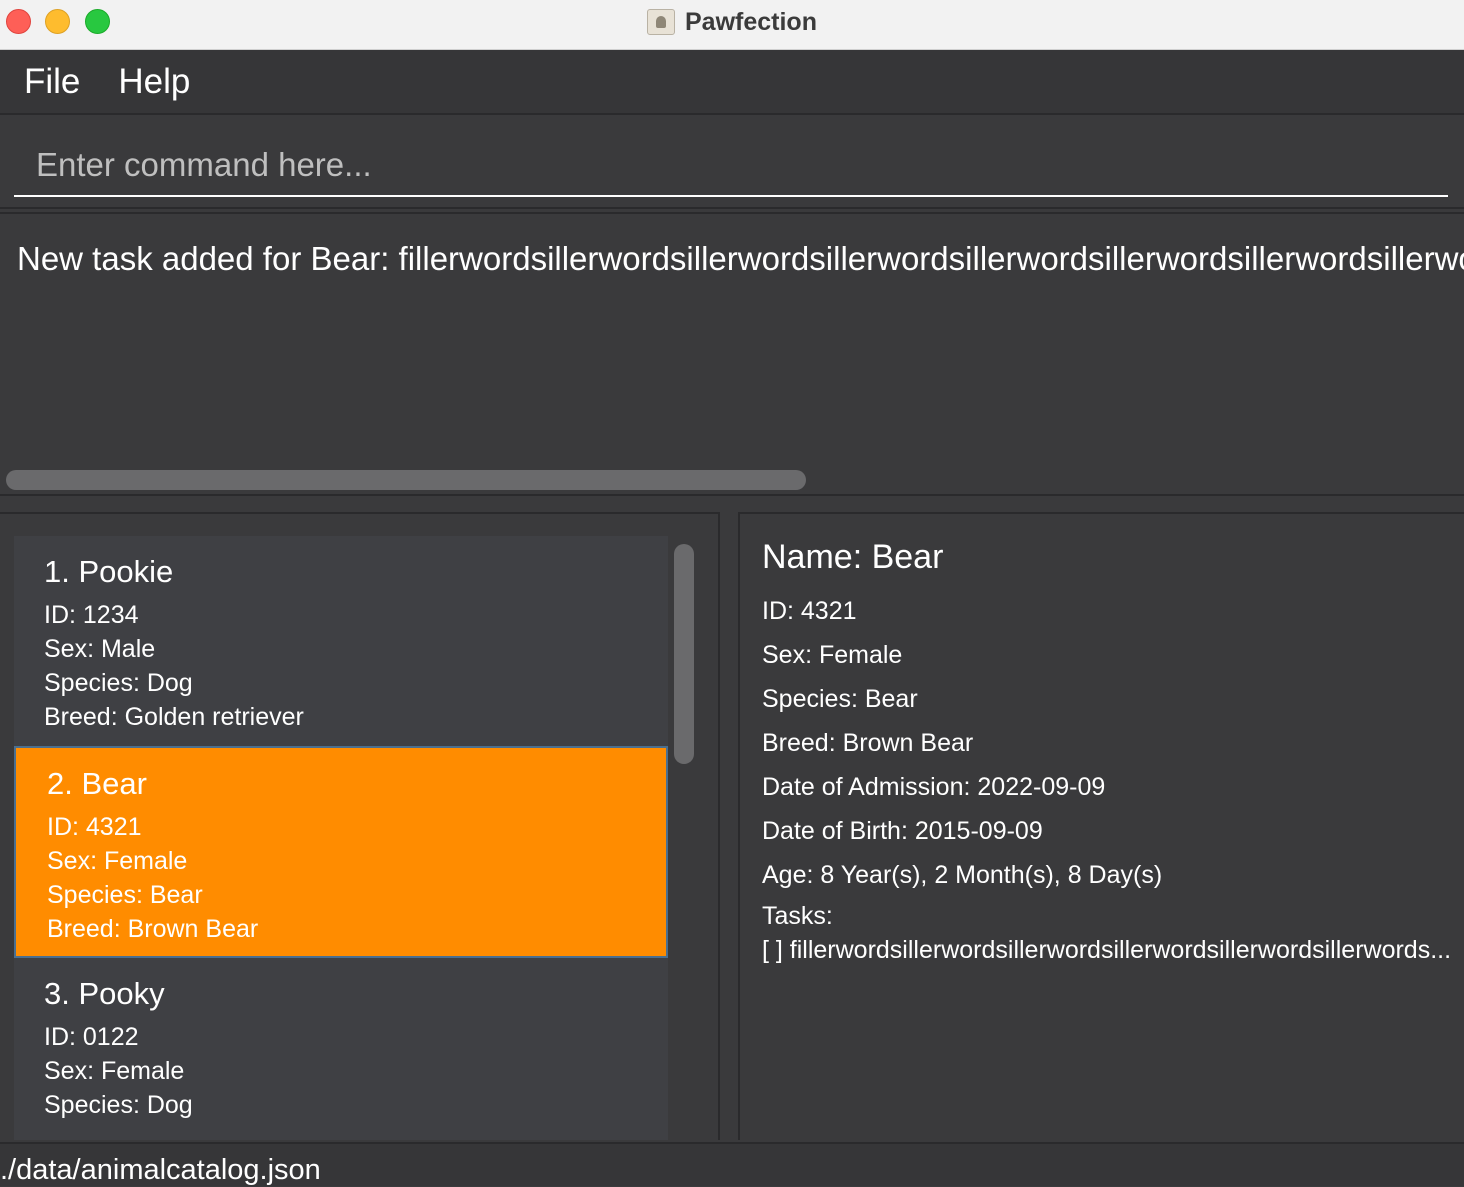  What do you see at coordinates (661, 22) in the screenshot?
I see `app-icon` at bounding box center [661, 22].